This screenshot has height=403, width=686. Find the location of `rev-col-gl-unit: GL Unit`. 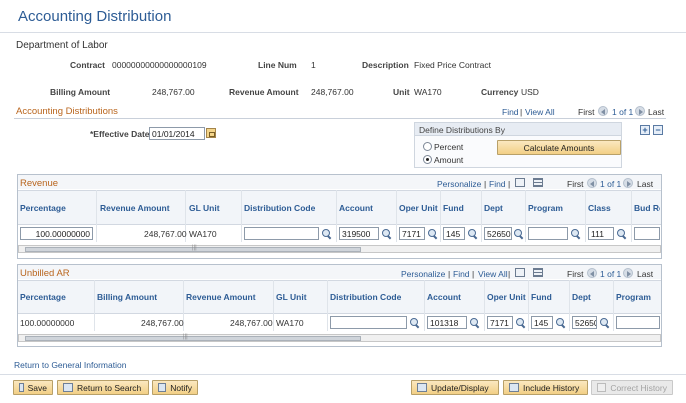

rev-col-gl-unit: GL Unit is located at coordinates (204, 208).